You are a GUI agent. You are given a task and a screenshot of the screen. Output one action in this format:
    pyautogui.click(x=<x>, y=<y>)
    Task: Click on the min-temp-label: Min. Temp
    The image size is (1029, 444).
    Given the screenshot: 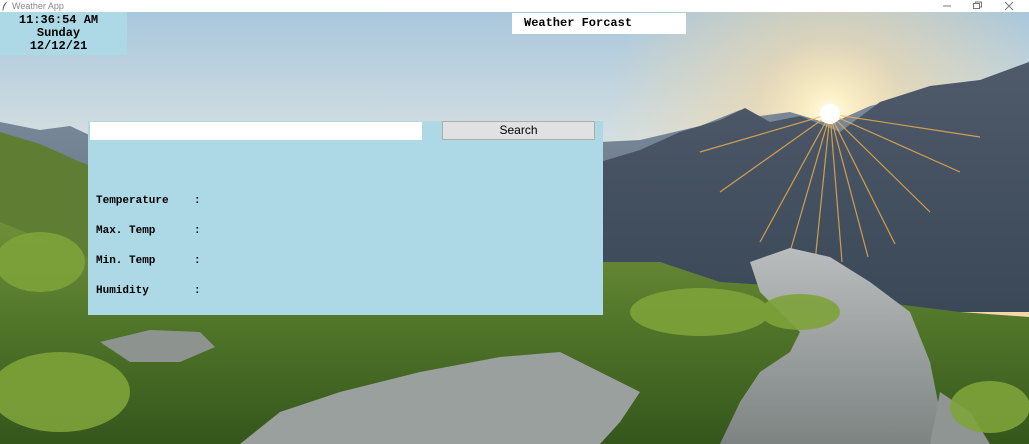 What is the action you would take?
    pyautogui.click(x=126, y=261)
    